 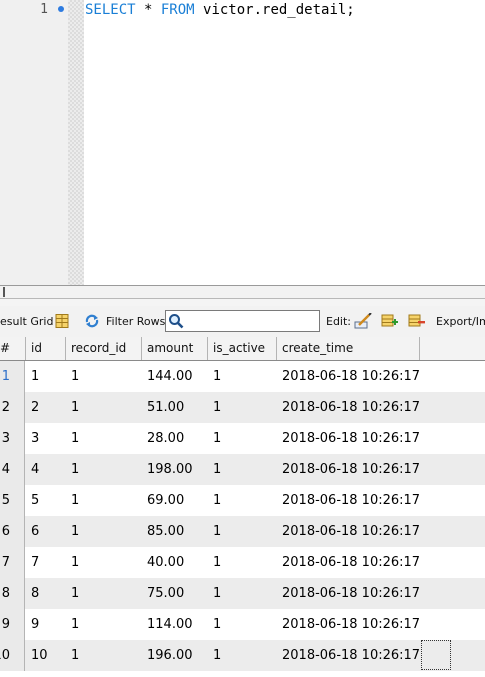 I want to click on column-header-amount: amount, so click(x=175, y=348).